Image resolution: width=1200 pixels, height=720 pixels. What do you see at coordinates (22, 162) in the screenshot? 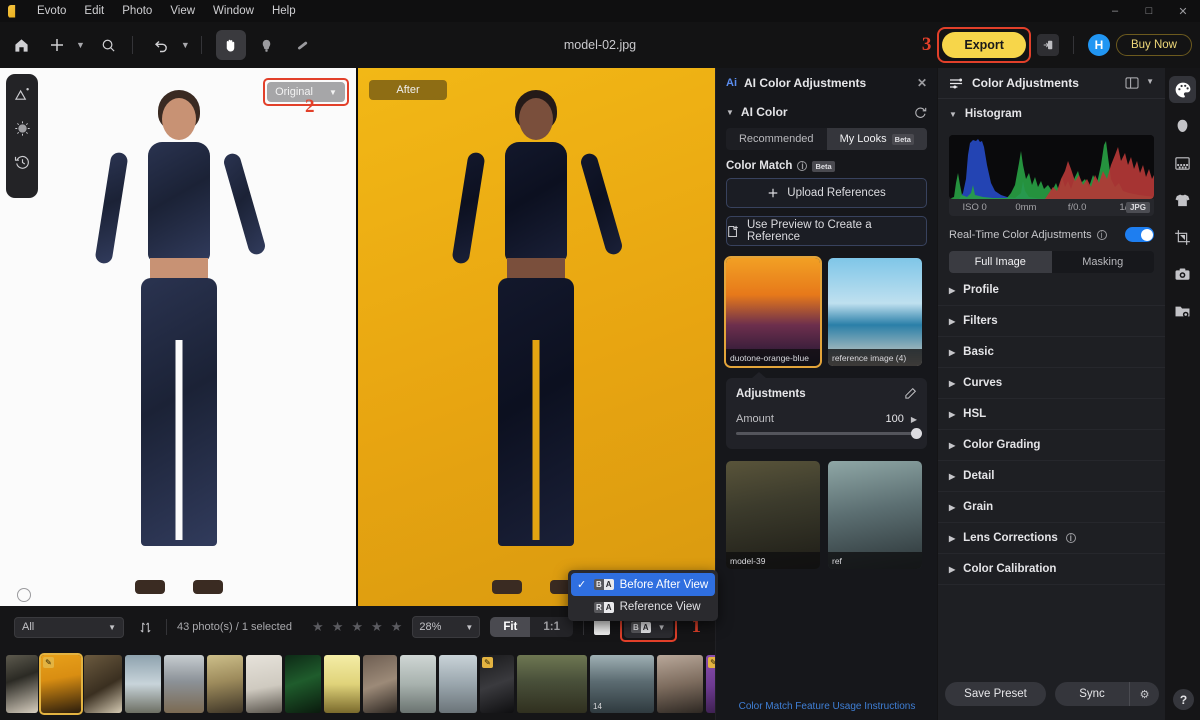
I see `history-icon` at bounding box center [22, 162].